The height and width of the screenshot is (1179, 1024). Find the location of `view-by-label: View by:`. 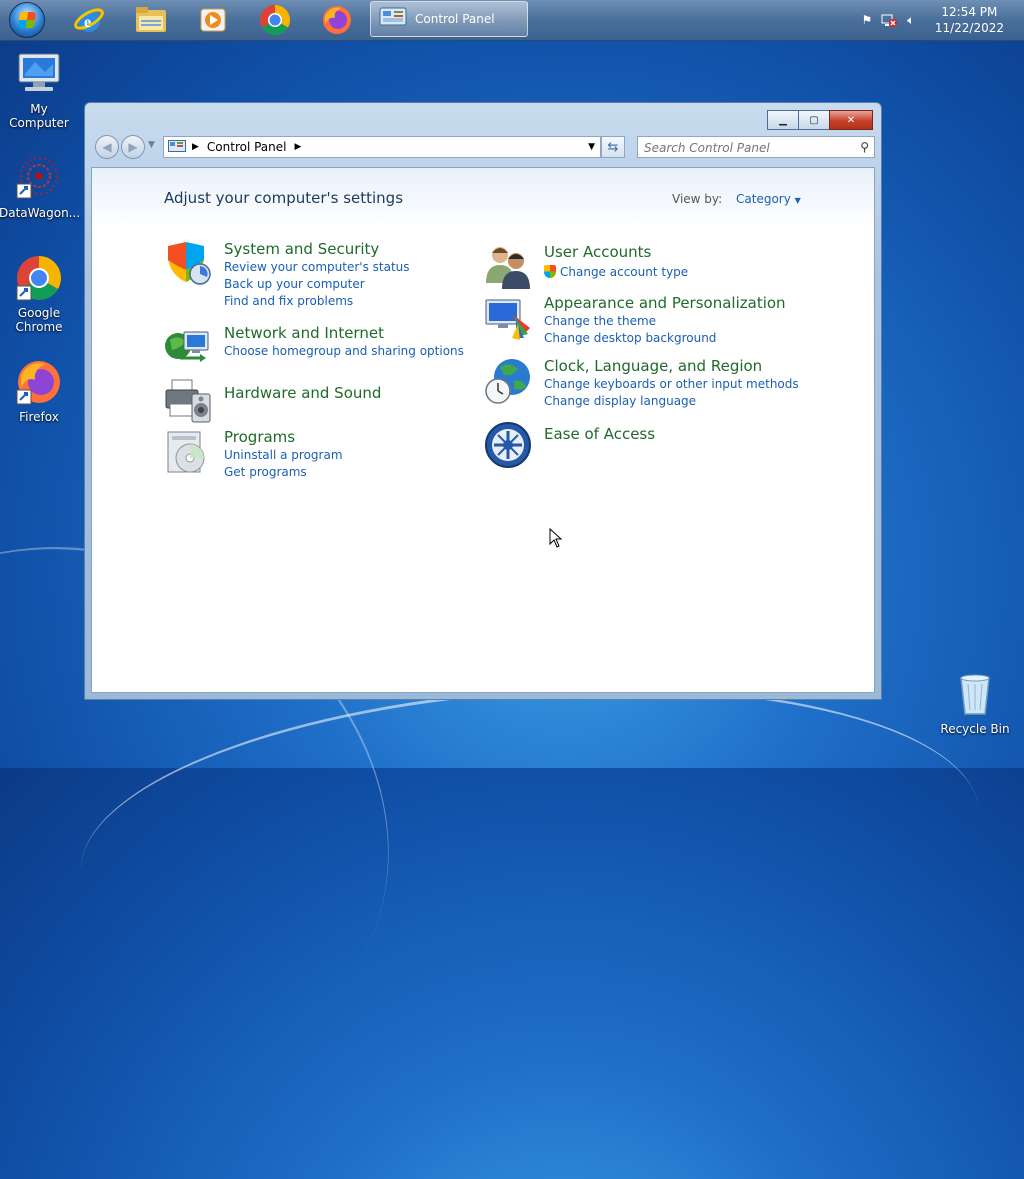

view-by-label: View by: is located at coordinates (697, 199).